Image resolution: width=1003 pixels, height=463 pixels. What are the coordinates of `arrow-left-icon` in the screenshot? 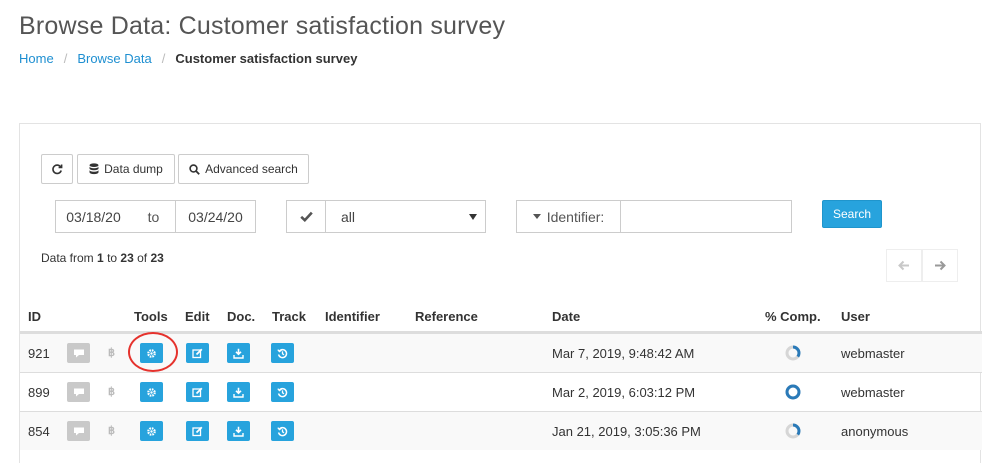 It's located at (904, 265).